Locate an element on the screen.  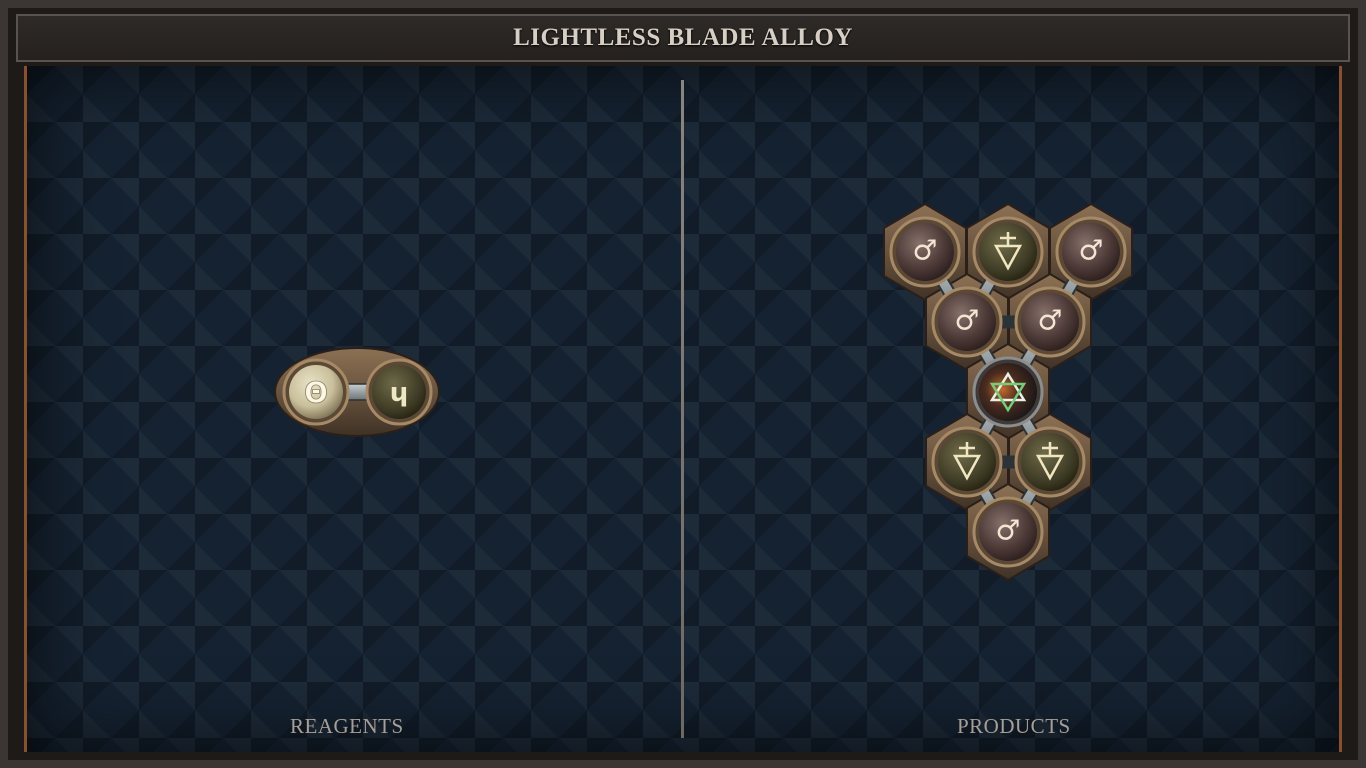
reagent-molecule: Θ ɥ is located at coordinates (357, 392).